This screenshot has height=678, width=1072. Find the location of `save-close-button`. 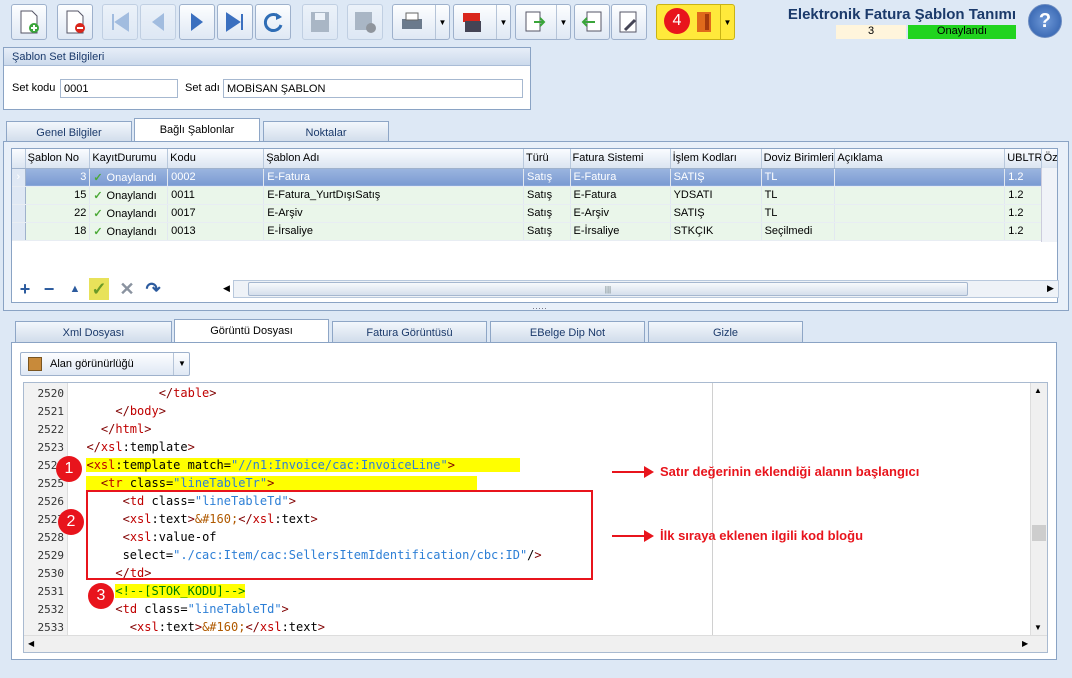

save-close-button is located at coordinates (365, 22).